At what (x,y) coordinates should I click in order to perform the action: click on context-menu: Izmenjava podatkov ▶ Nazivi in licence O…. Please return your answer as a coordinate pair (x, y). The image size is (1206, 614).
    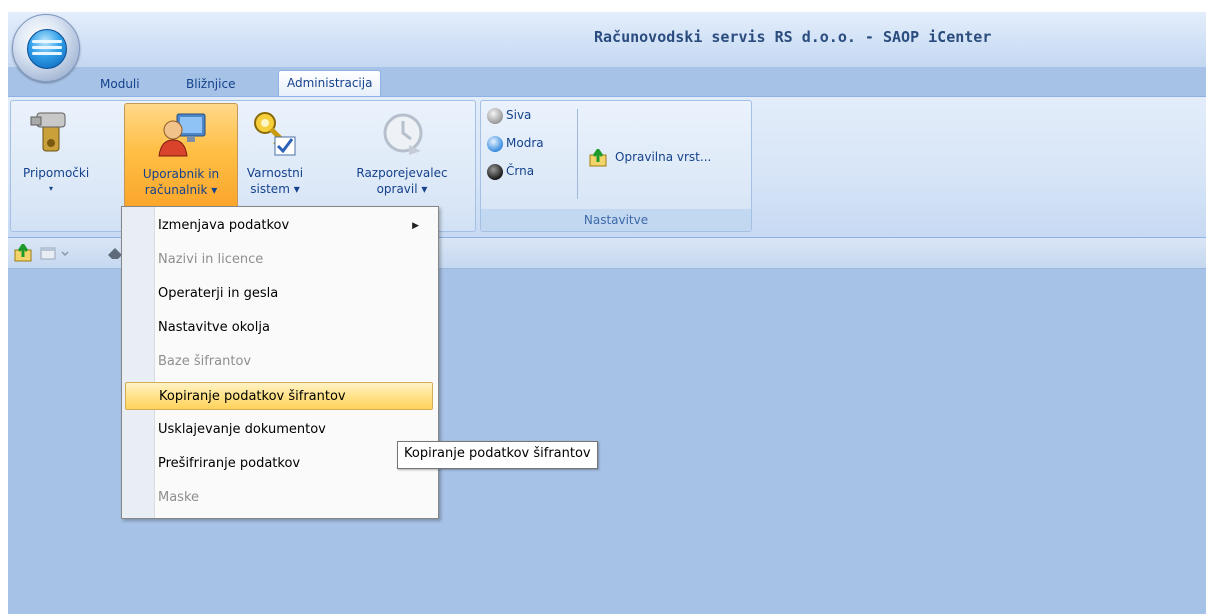
    Looking at the image, I should click on (280, 362).